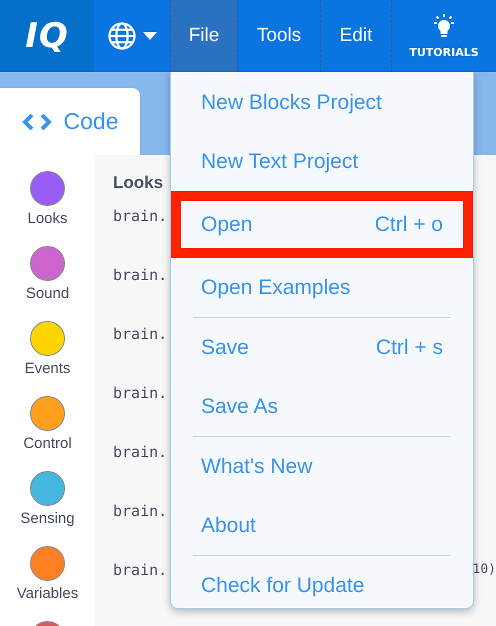 Image resolution: width=496 pixels, height=626 pixels. What do you see at coordinates (150, 36) in the screenshot?
I see `caret-icon` at bounding box center [150, 36].